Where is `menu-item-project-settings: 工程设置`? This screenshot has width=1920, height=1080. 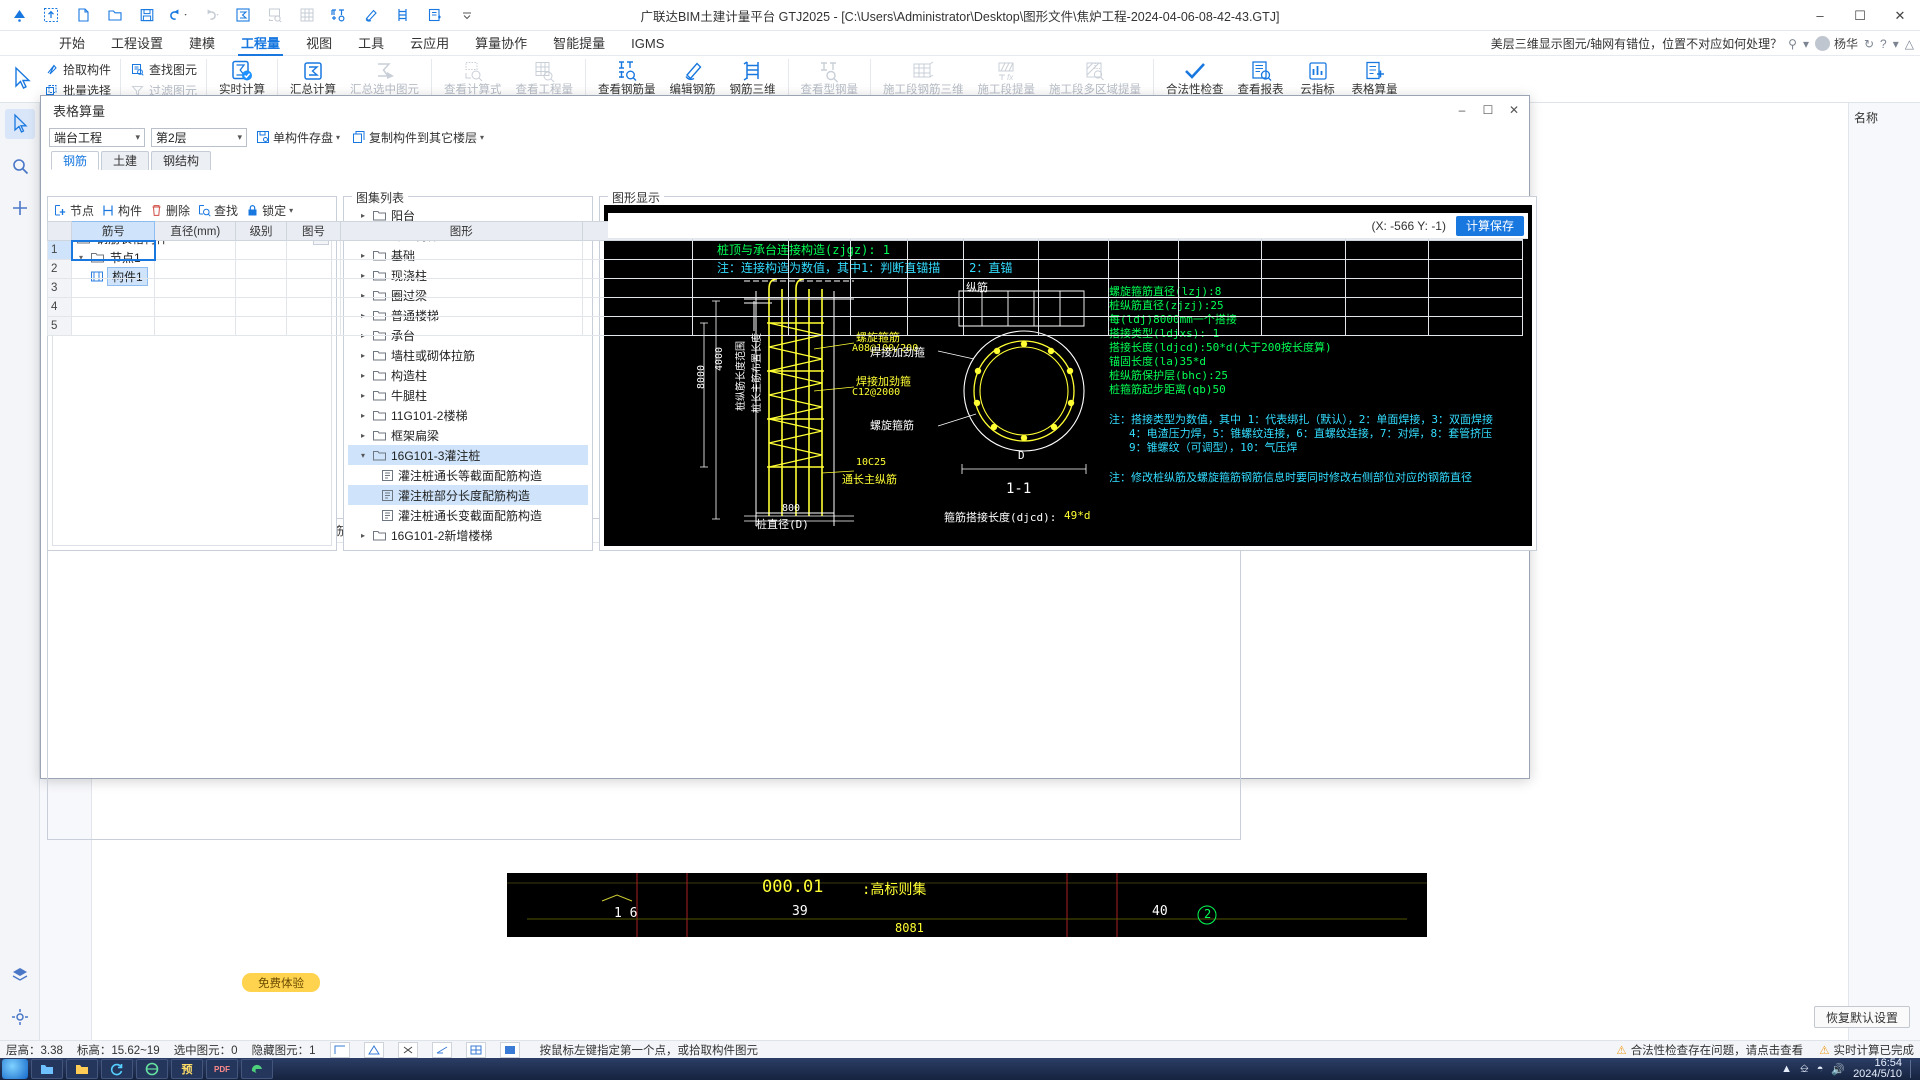 menu-item-project-settings: 工程设置 is located at coordinates (137, 43).